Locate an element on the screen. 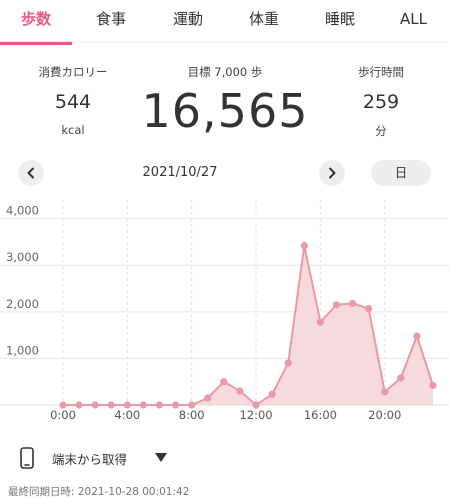 The image size is (449, 500). goal-label: 目標 7,000 歩 is located at coordinates (225, 72).